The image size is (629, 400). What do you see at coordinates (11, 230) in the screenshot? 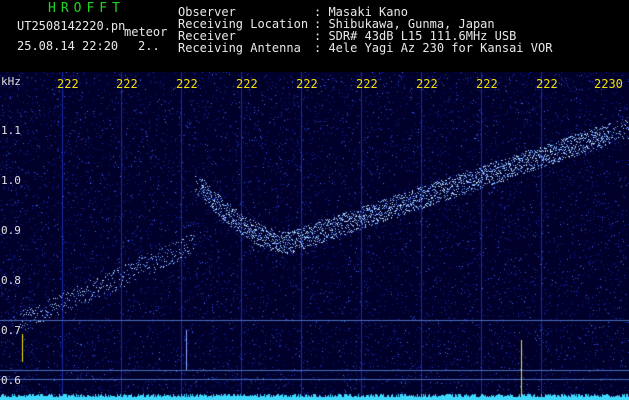
I see `y-tick-label: 0.9` at bounding box center [11, 230].